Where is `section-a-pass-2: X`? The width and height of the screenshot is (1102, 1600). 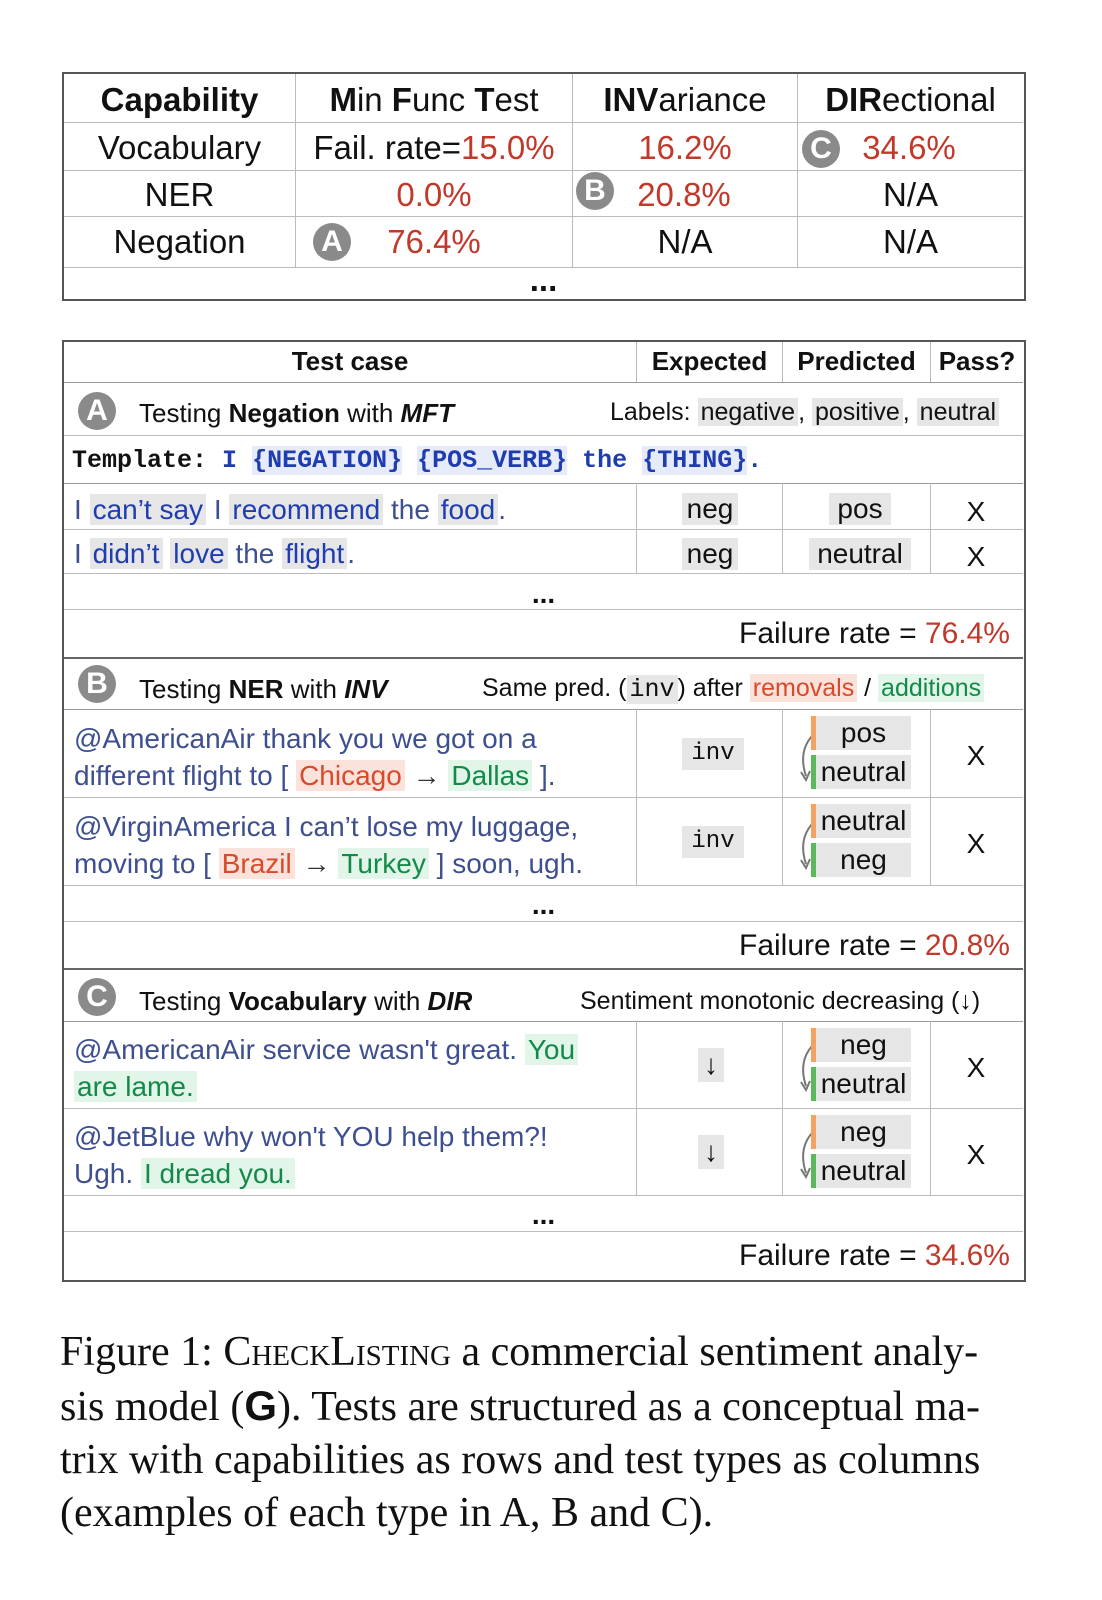 section-a-pass-2: X is located at coordinates (976, 556).